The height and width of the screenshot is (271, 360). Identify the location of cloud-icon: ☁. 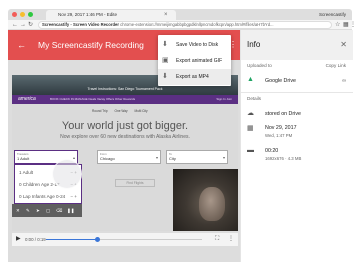
(250, 113).